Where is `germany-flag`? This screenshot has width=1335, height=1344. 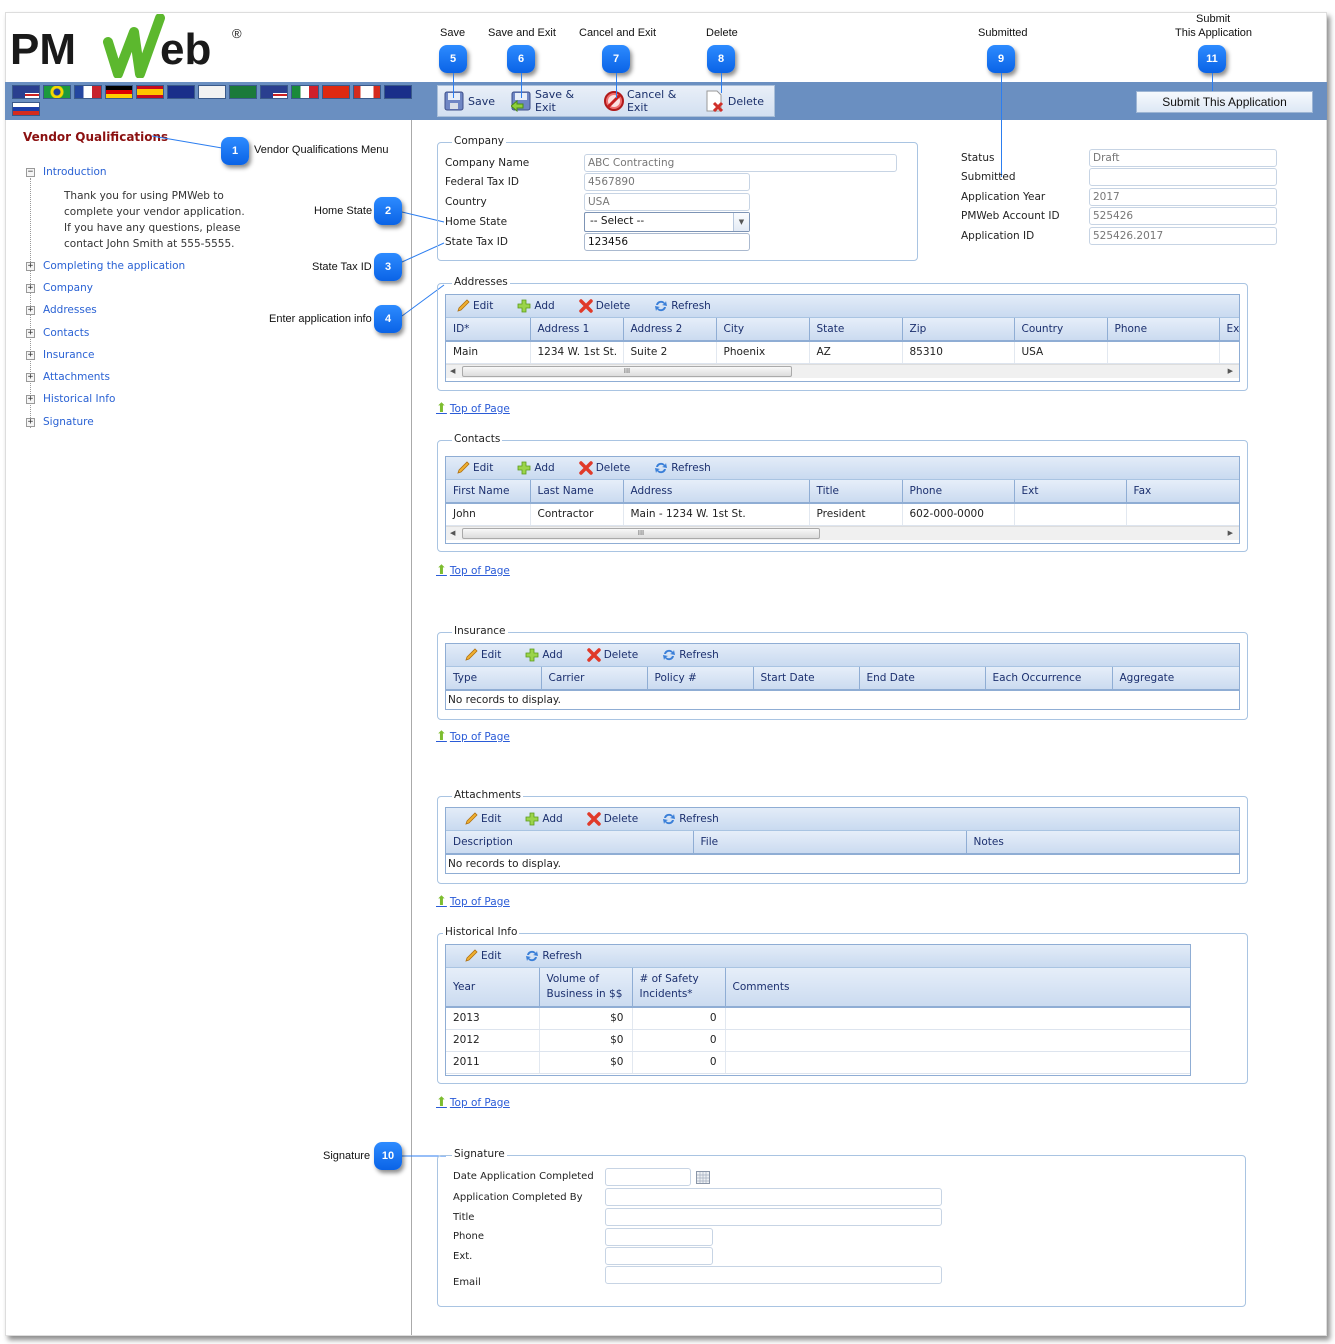 germany-flag is located at coordinates (119, 92).